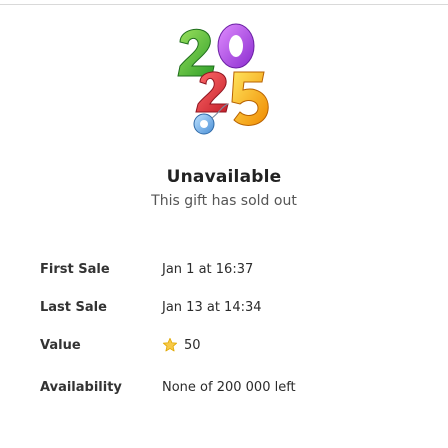  I want to click on value-label: Value, so click(60, 345).